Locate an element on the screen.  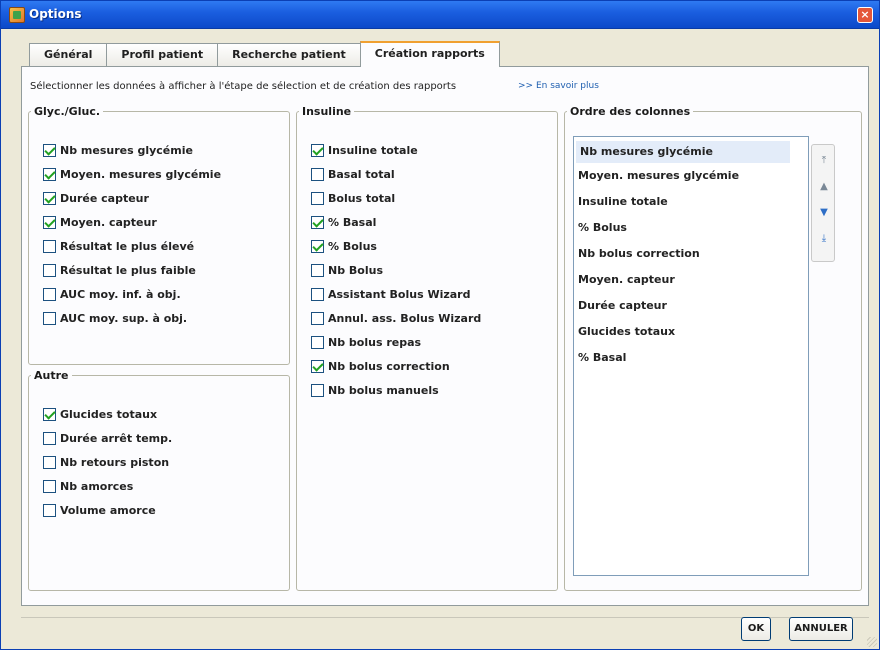
checkbox-row-moyen-mesures-glycemie: Moyen. mesures glycémie is located at coordinates (132, 174).